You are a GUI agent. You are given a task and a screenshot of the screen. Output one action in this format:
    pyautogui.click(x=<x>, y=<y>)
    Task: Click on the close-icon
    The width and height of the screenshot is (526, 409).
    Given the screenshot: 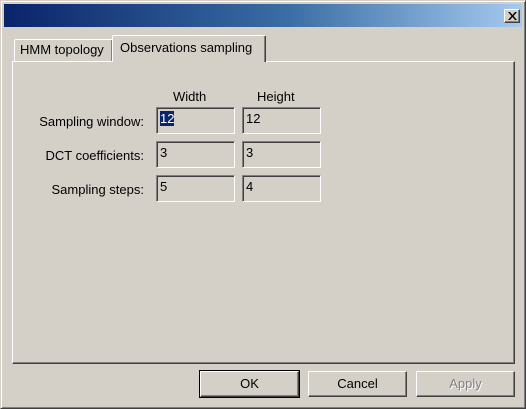 What is the action you would take?
    pyautogui.click(x=512, y=16)
    